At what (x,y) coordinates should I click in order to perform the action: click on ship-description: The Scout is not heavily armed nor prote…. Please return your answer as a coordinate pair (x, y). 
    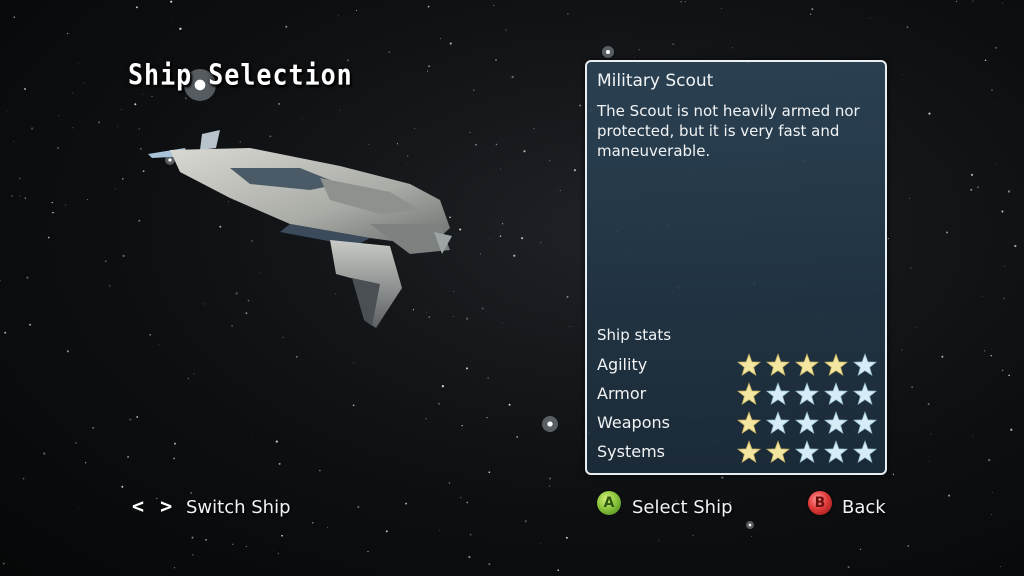
    Looking at the image, I should click on (728, 131).